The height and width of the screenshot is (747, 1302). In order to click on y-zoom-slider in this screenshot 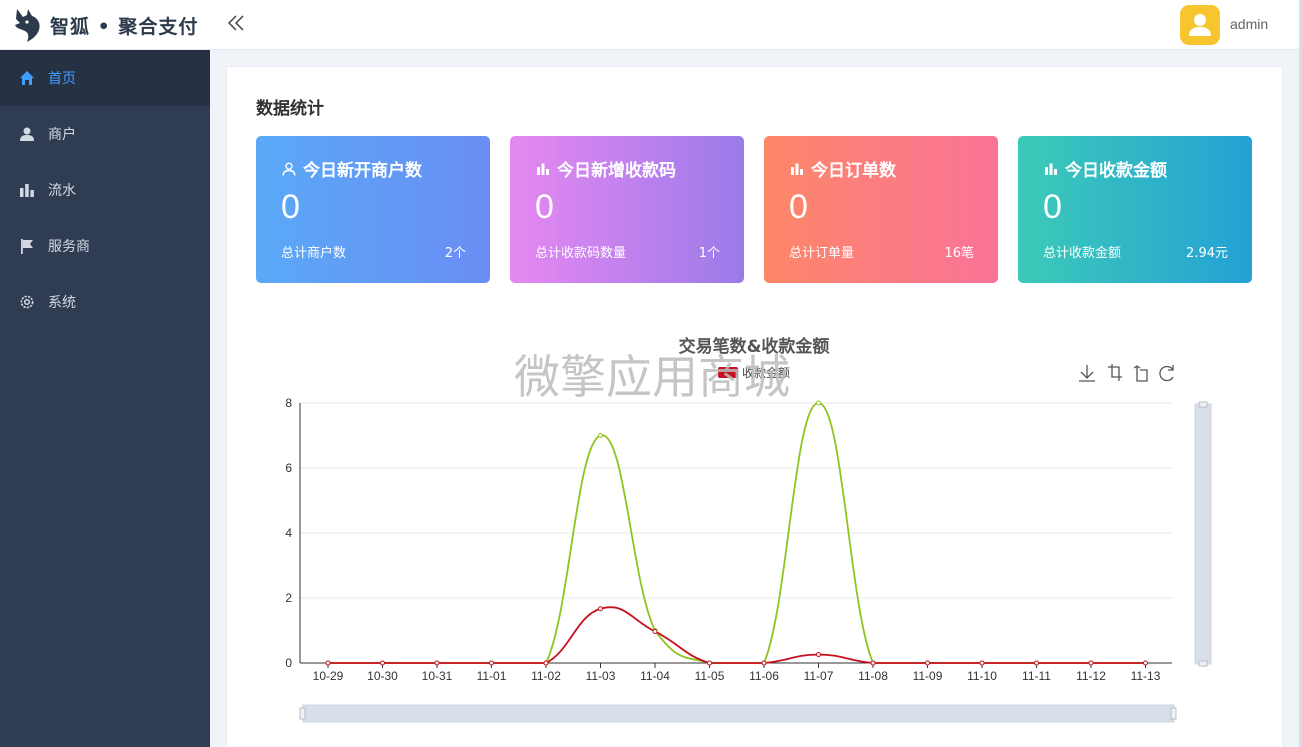, I will do `click(1203, 534)`.